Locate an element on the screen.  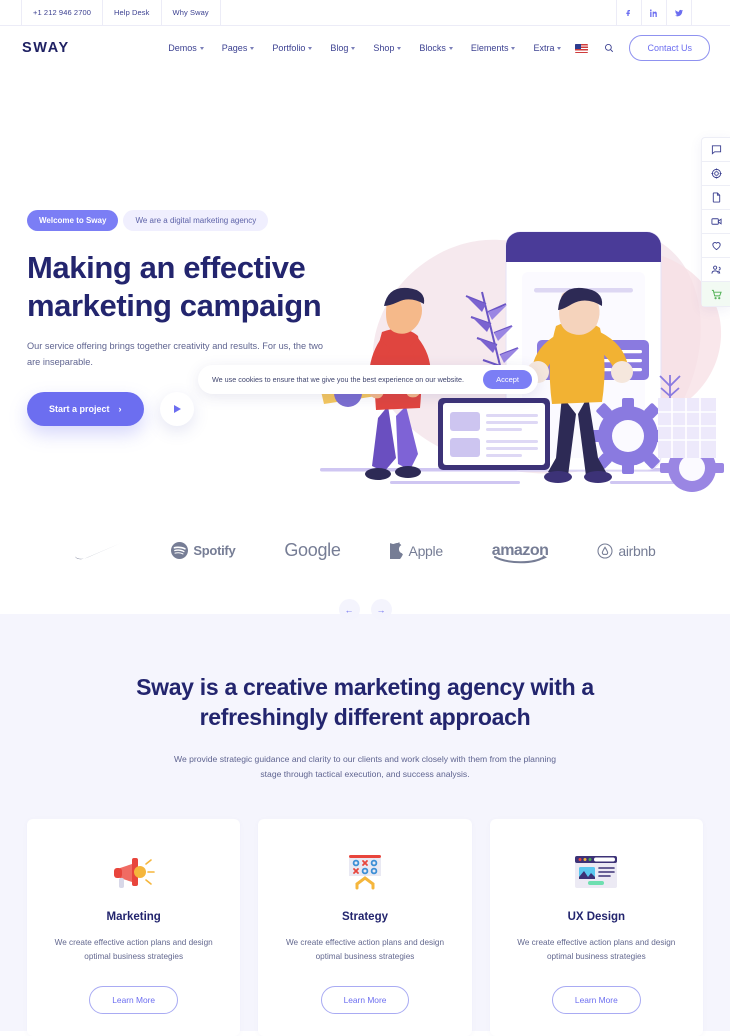
amazon-logo: amazon is located at coordinates (520, 552).